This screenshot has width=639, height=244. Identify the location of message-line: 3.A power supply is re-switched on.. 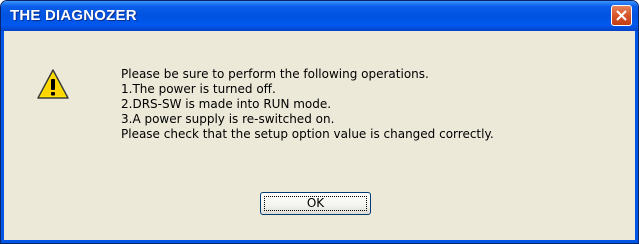
(228, 119).